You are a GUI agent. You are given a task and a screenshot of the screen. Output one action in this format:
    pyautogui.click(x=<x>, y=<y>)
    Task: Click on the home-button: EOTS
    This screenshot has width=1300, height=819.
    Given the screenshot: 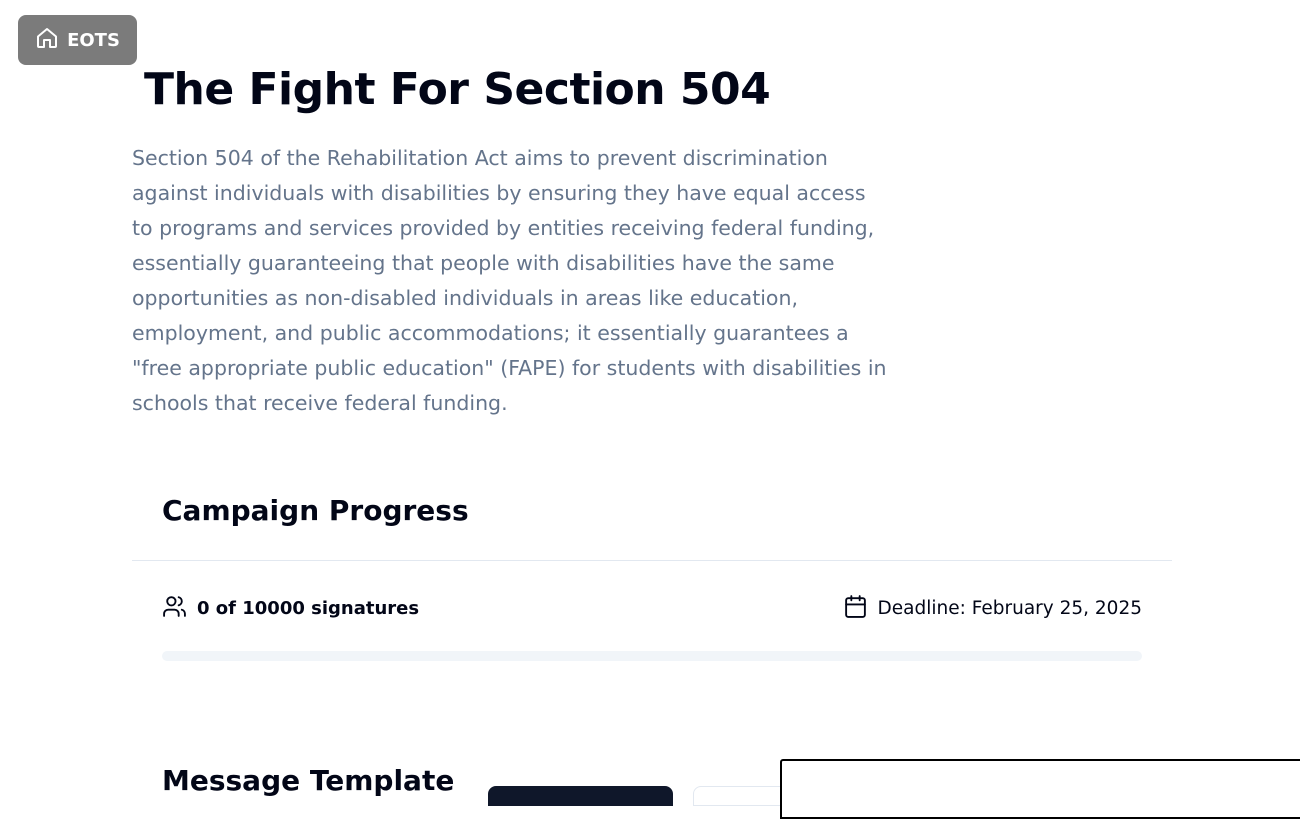 What is the action you would take?
    pyautogui.click(x=77, y=40)
    